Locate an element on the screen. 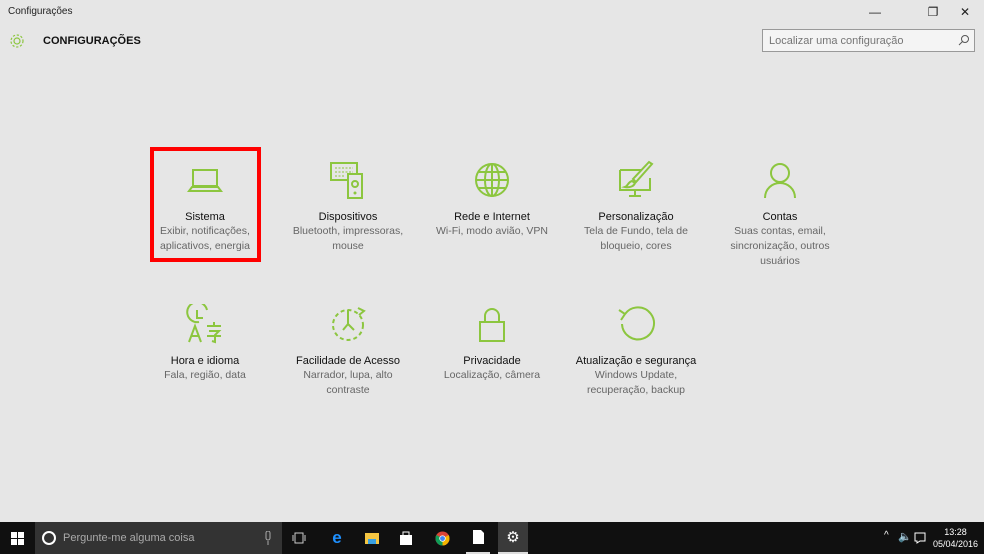  clock-date: 05/04/2016 is located at coordinates (955, 544).